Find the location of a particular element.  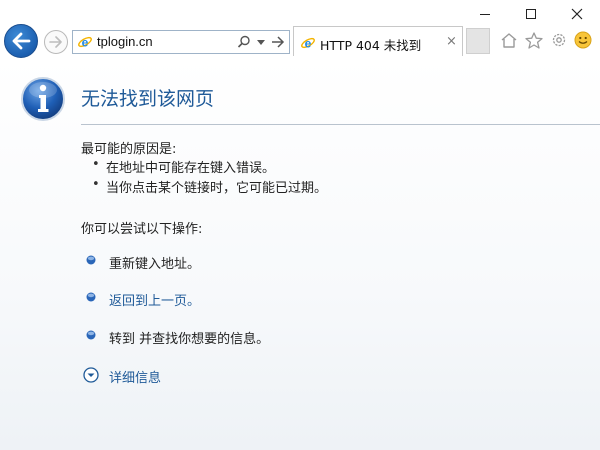

reasons-heading: 最可能的原因是: is located at coordinates (129, 149).